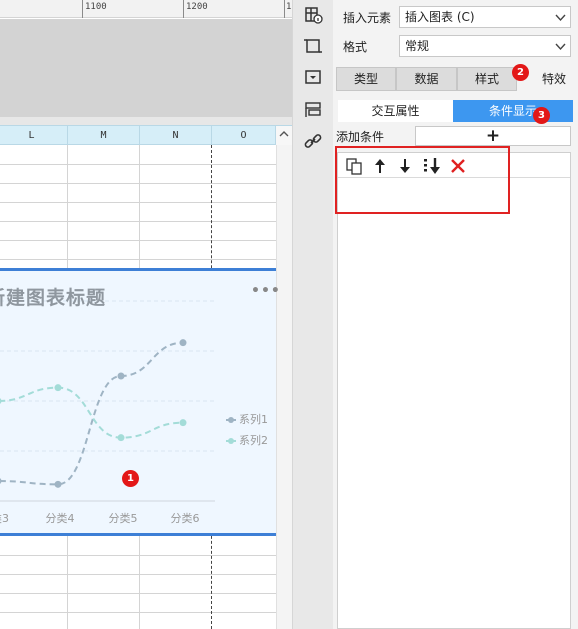 This screenshot has height=629, width=578. I want to click on chart-title: 新建图表标题, so click(53, 298).